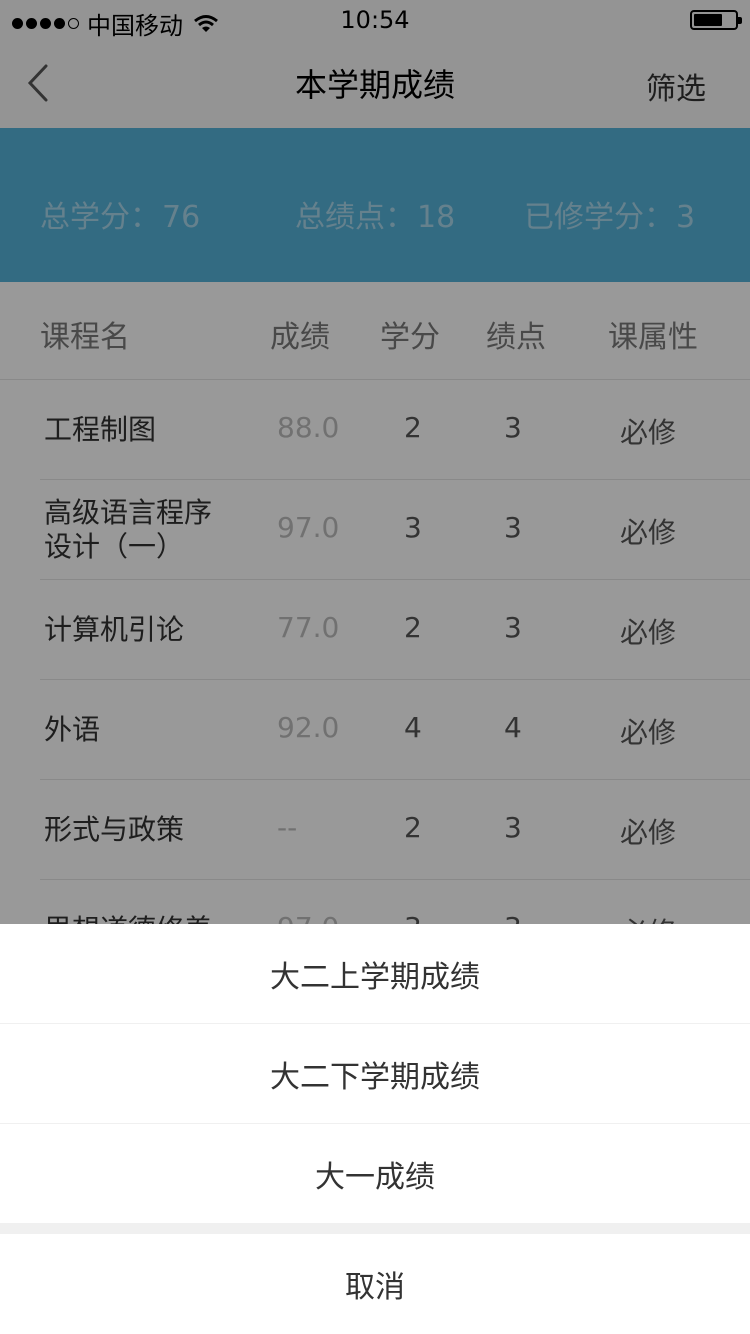 This screenshot has height=1334, width=750. Describe the element at coordinates (375, 973) in the screenshot. I see `option-sophomore-first-term: 大二上学期成绩` at that location.